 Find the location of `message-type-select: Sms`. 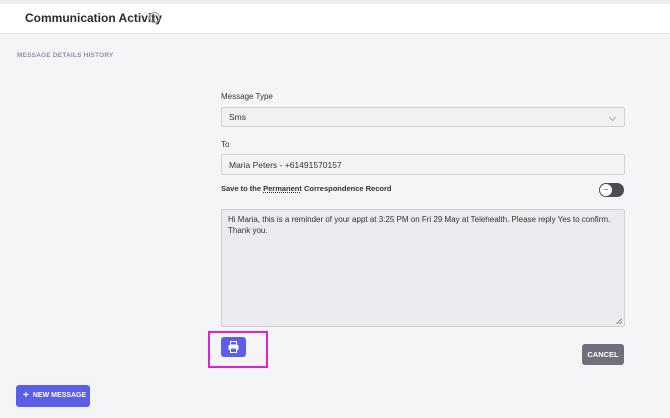

message-type-select: Sms is located at coordinates (423, 117).